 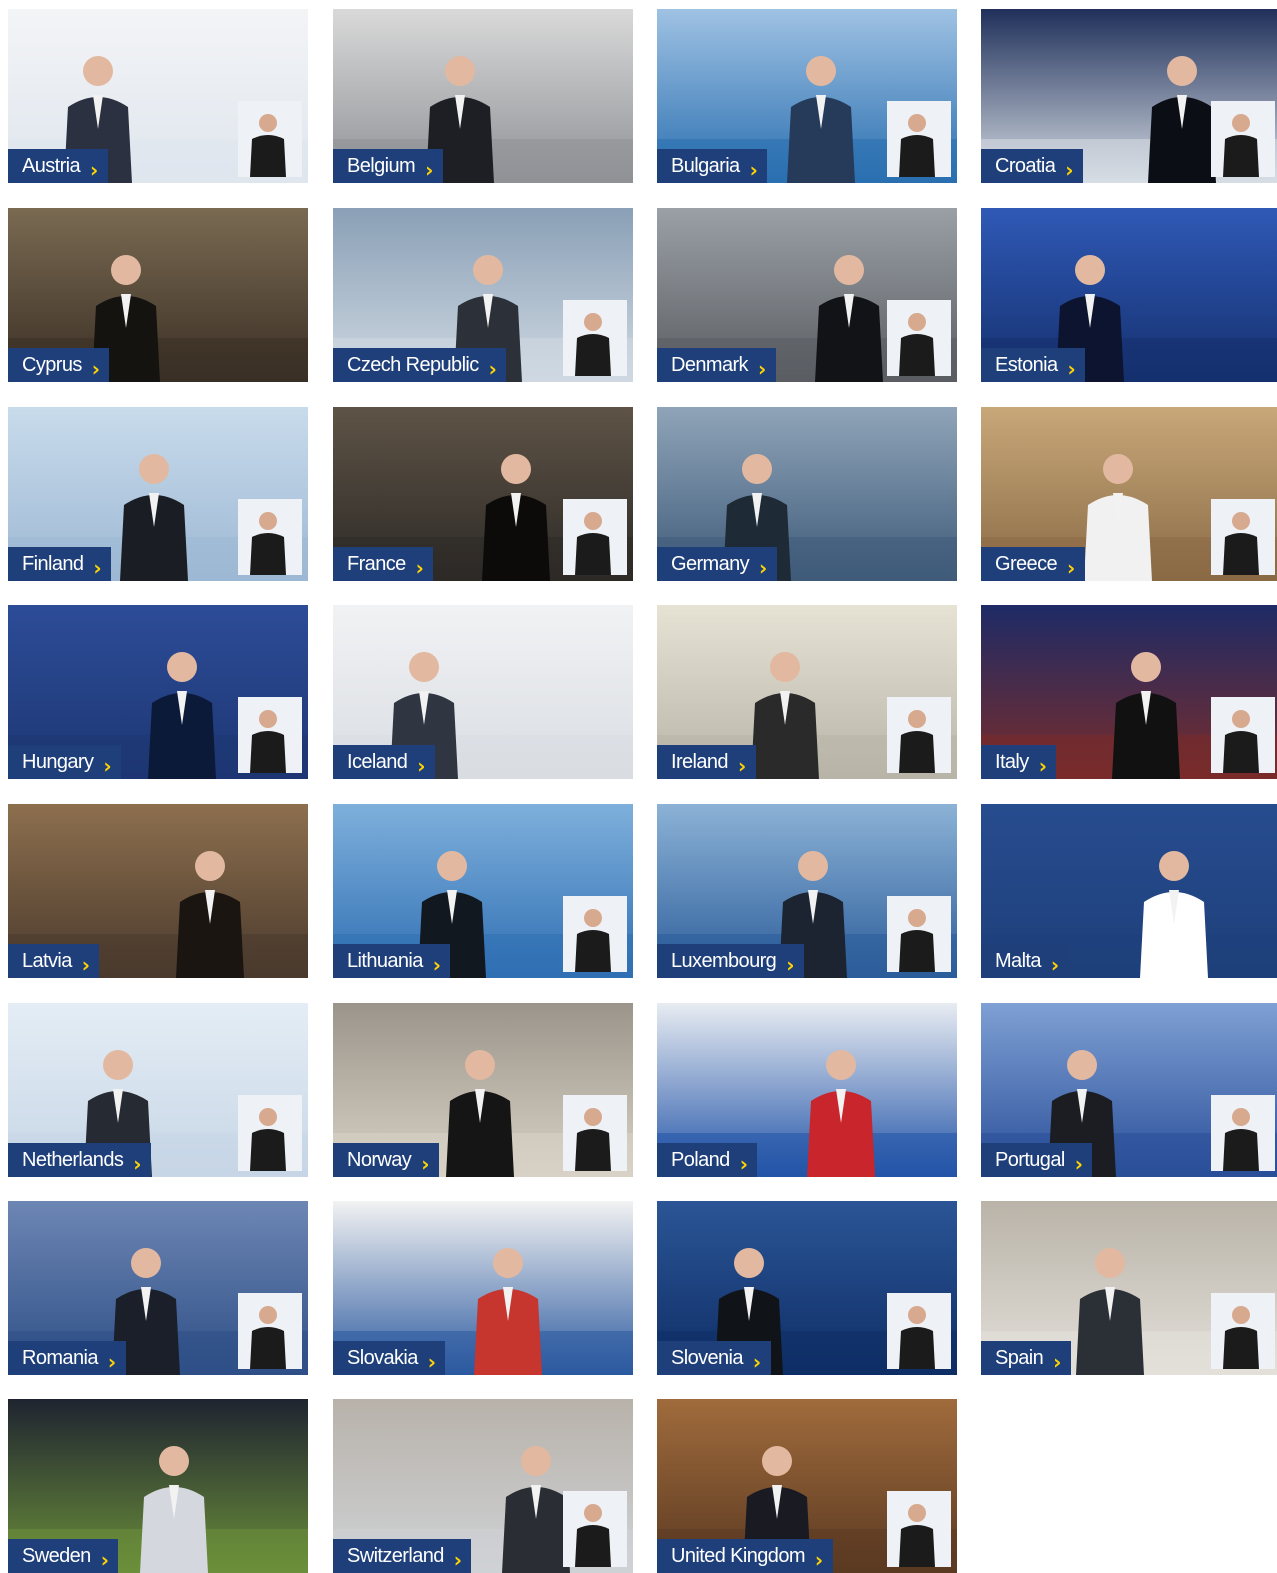 I want to click on country-tile-luxembourg: Luxembourg ›, so click(x=807, y=891).